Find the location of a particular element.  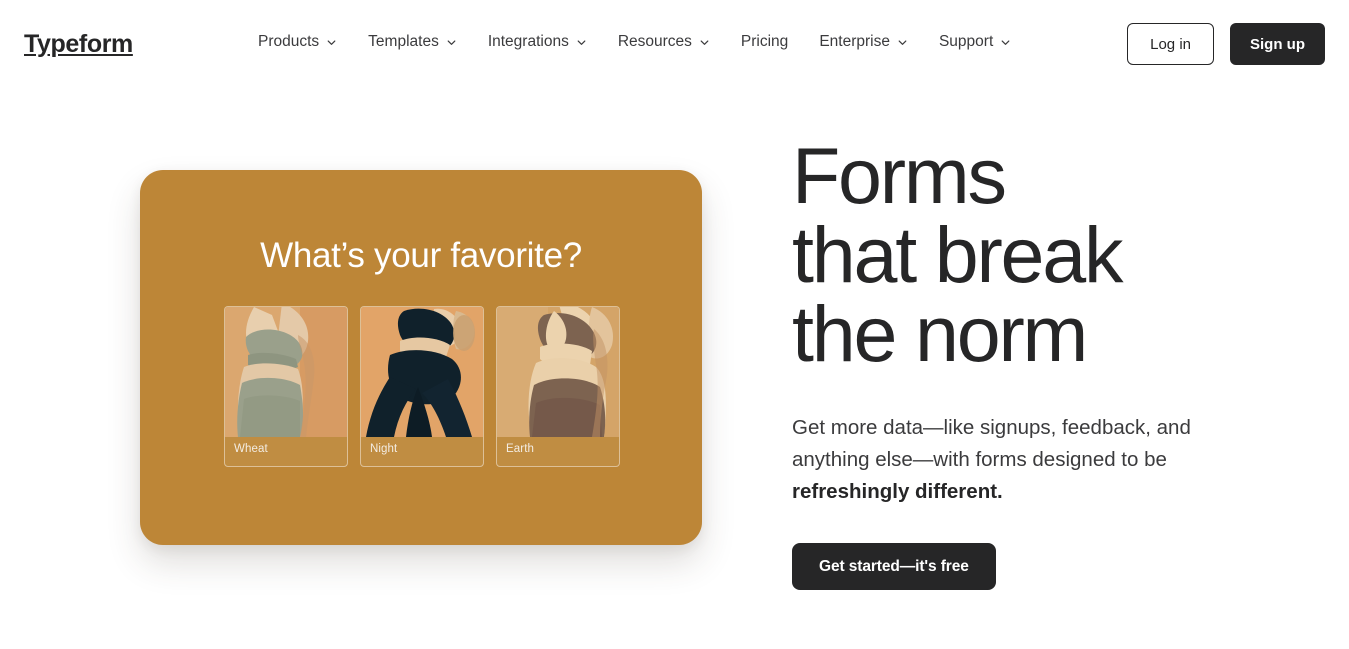

nav-item-label: Products is located at coordinates (289, 41).